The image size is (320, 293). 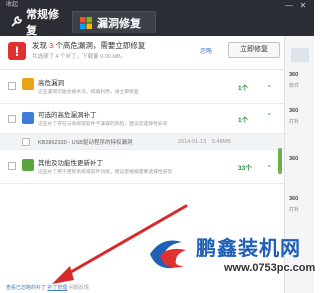 What do you see at coordinates (119, 23) in the screenshot?
I see `tab-vuln-label: 漏洞修复` at bounding box center [119, 23].